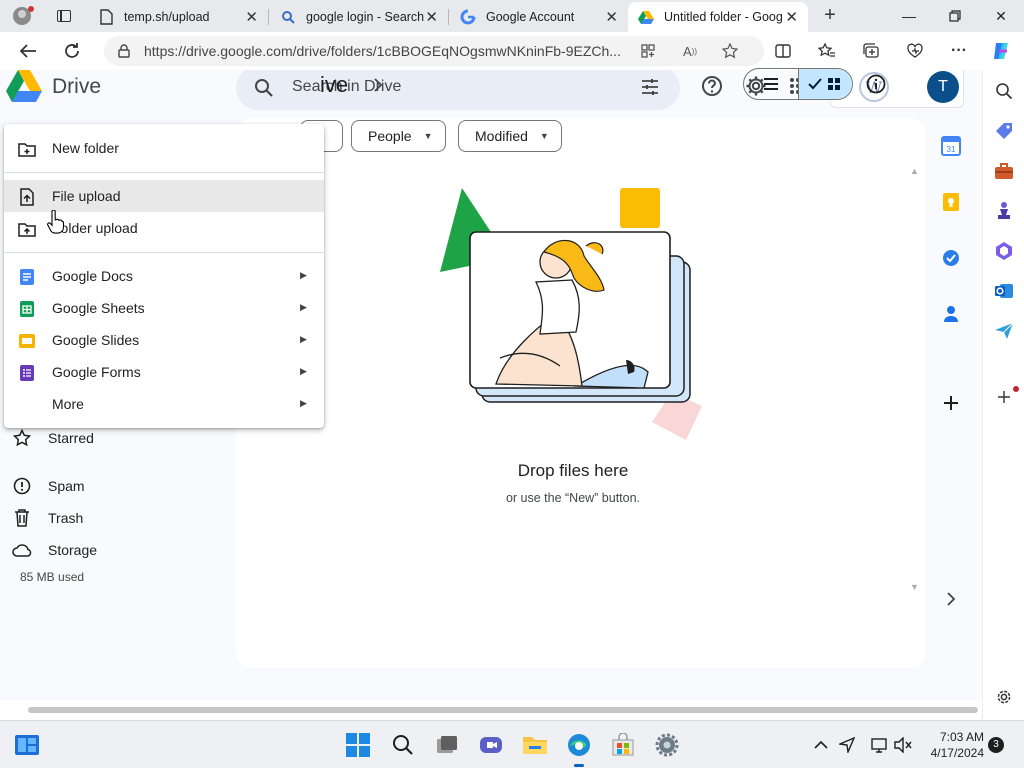 This screenshot has height=768, width=1024. What do you see at coordinates (730, 51) in the screenshot?
I see `favorite-star-icon` at bounding box center [730, 51].